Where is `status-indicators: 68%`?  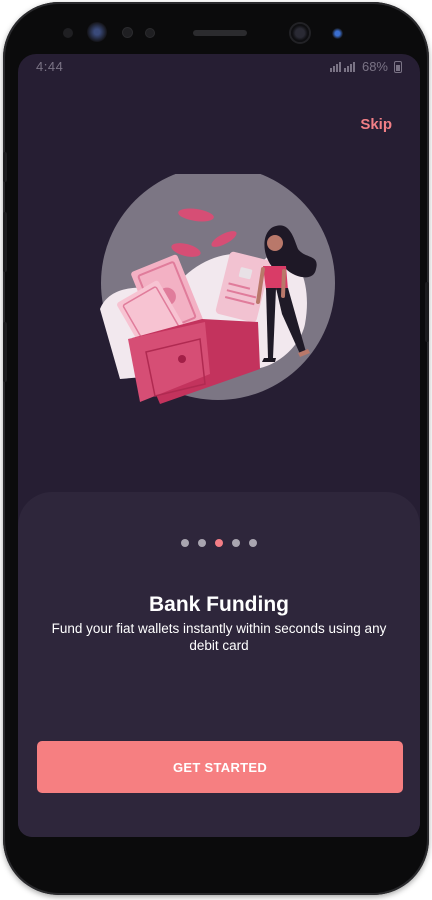
status-indicators: 68% is located at coordinates (365, 66).